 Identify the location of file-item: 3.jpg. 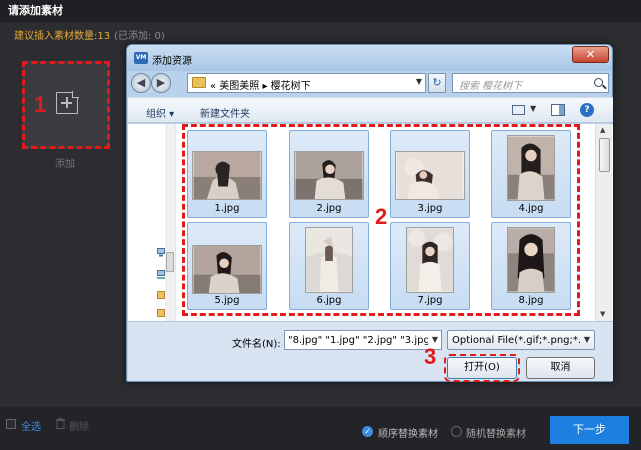
(430, 174).